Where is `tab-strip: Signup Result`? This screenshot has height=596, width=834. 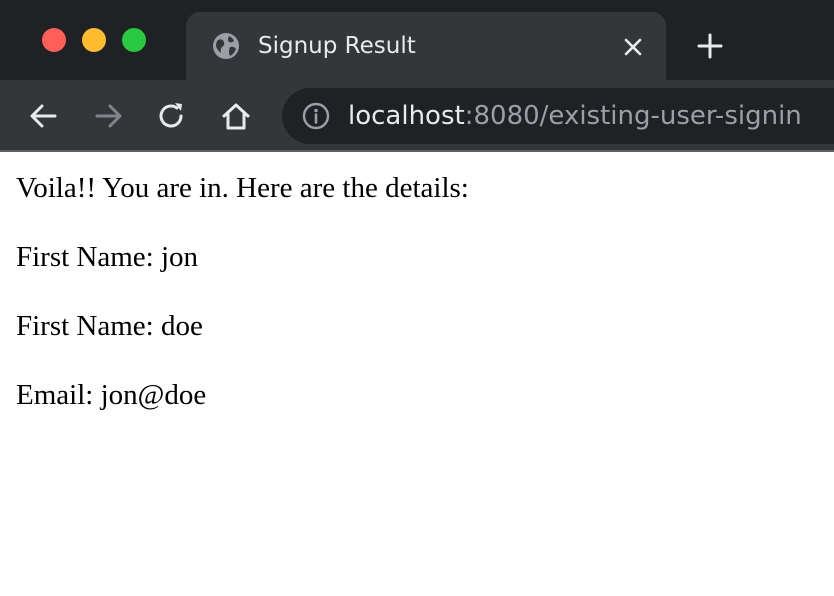
tab-strip: Signup Result is located at coordinates (417, 40).